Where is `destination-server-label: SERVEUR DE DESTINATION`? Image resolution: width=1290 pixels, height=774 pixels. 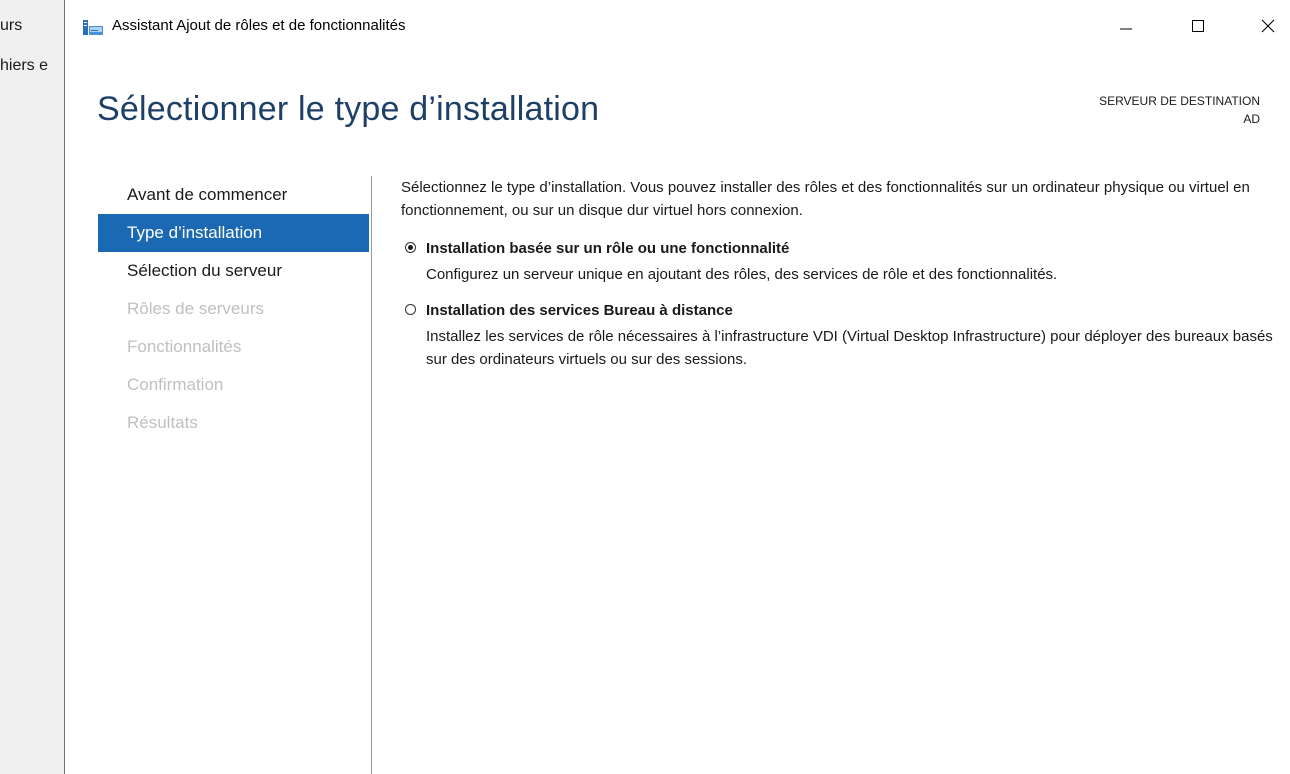 destination-server-label: SERVEUR DE DESTINATION is located at coordinates (1179, 101).